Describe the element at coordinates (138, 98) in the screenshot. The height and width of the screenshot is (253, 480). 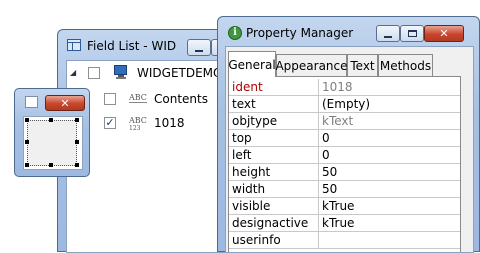
I see `abc-text-icon: ABC` at that location.